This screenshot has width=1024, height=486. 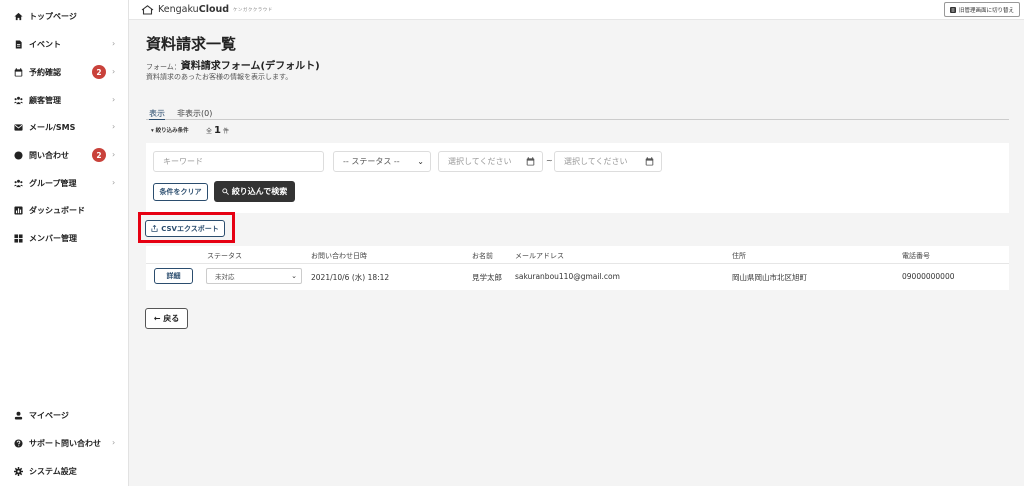 I want to click on form-prefix: フォーム：, so click(x=163, y=67).